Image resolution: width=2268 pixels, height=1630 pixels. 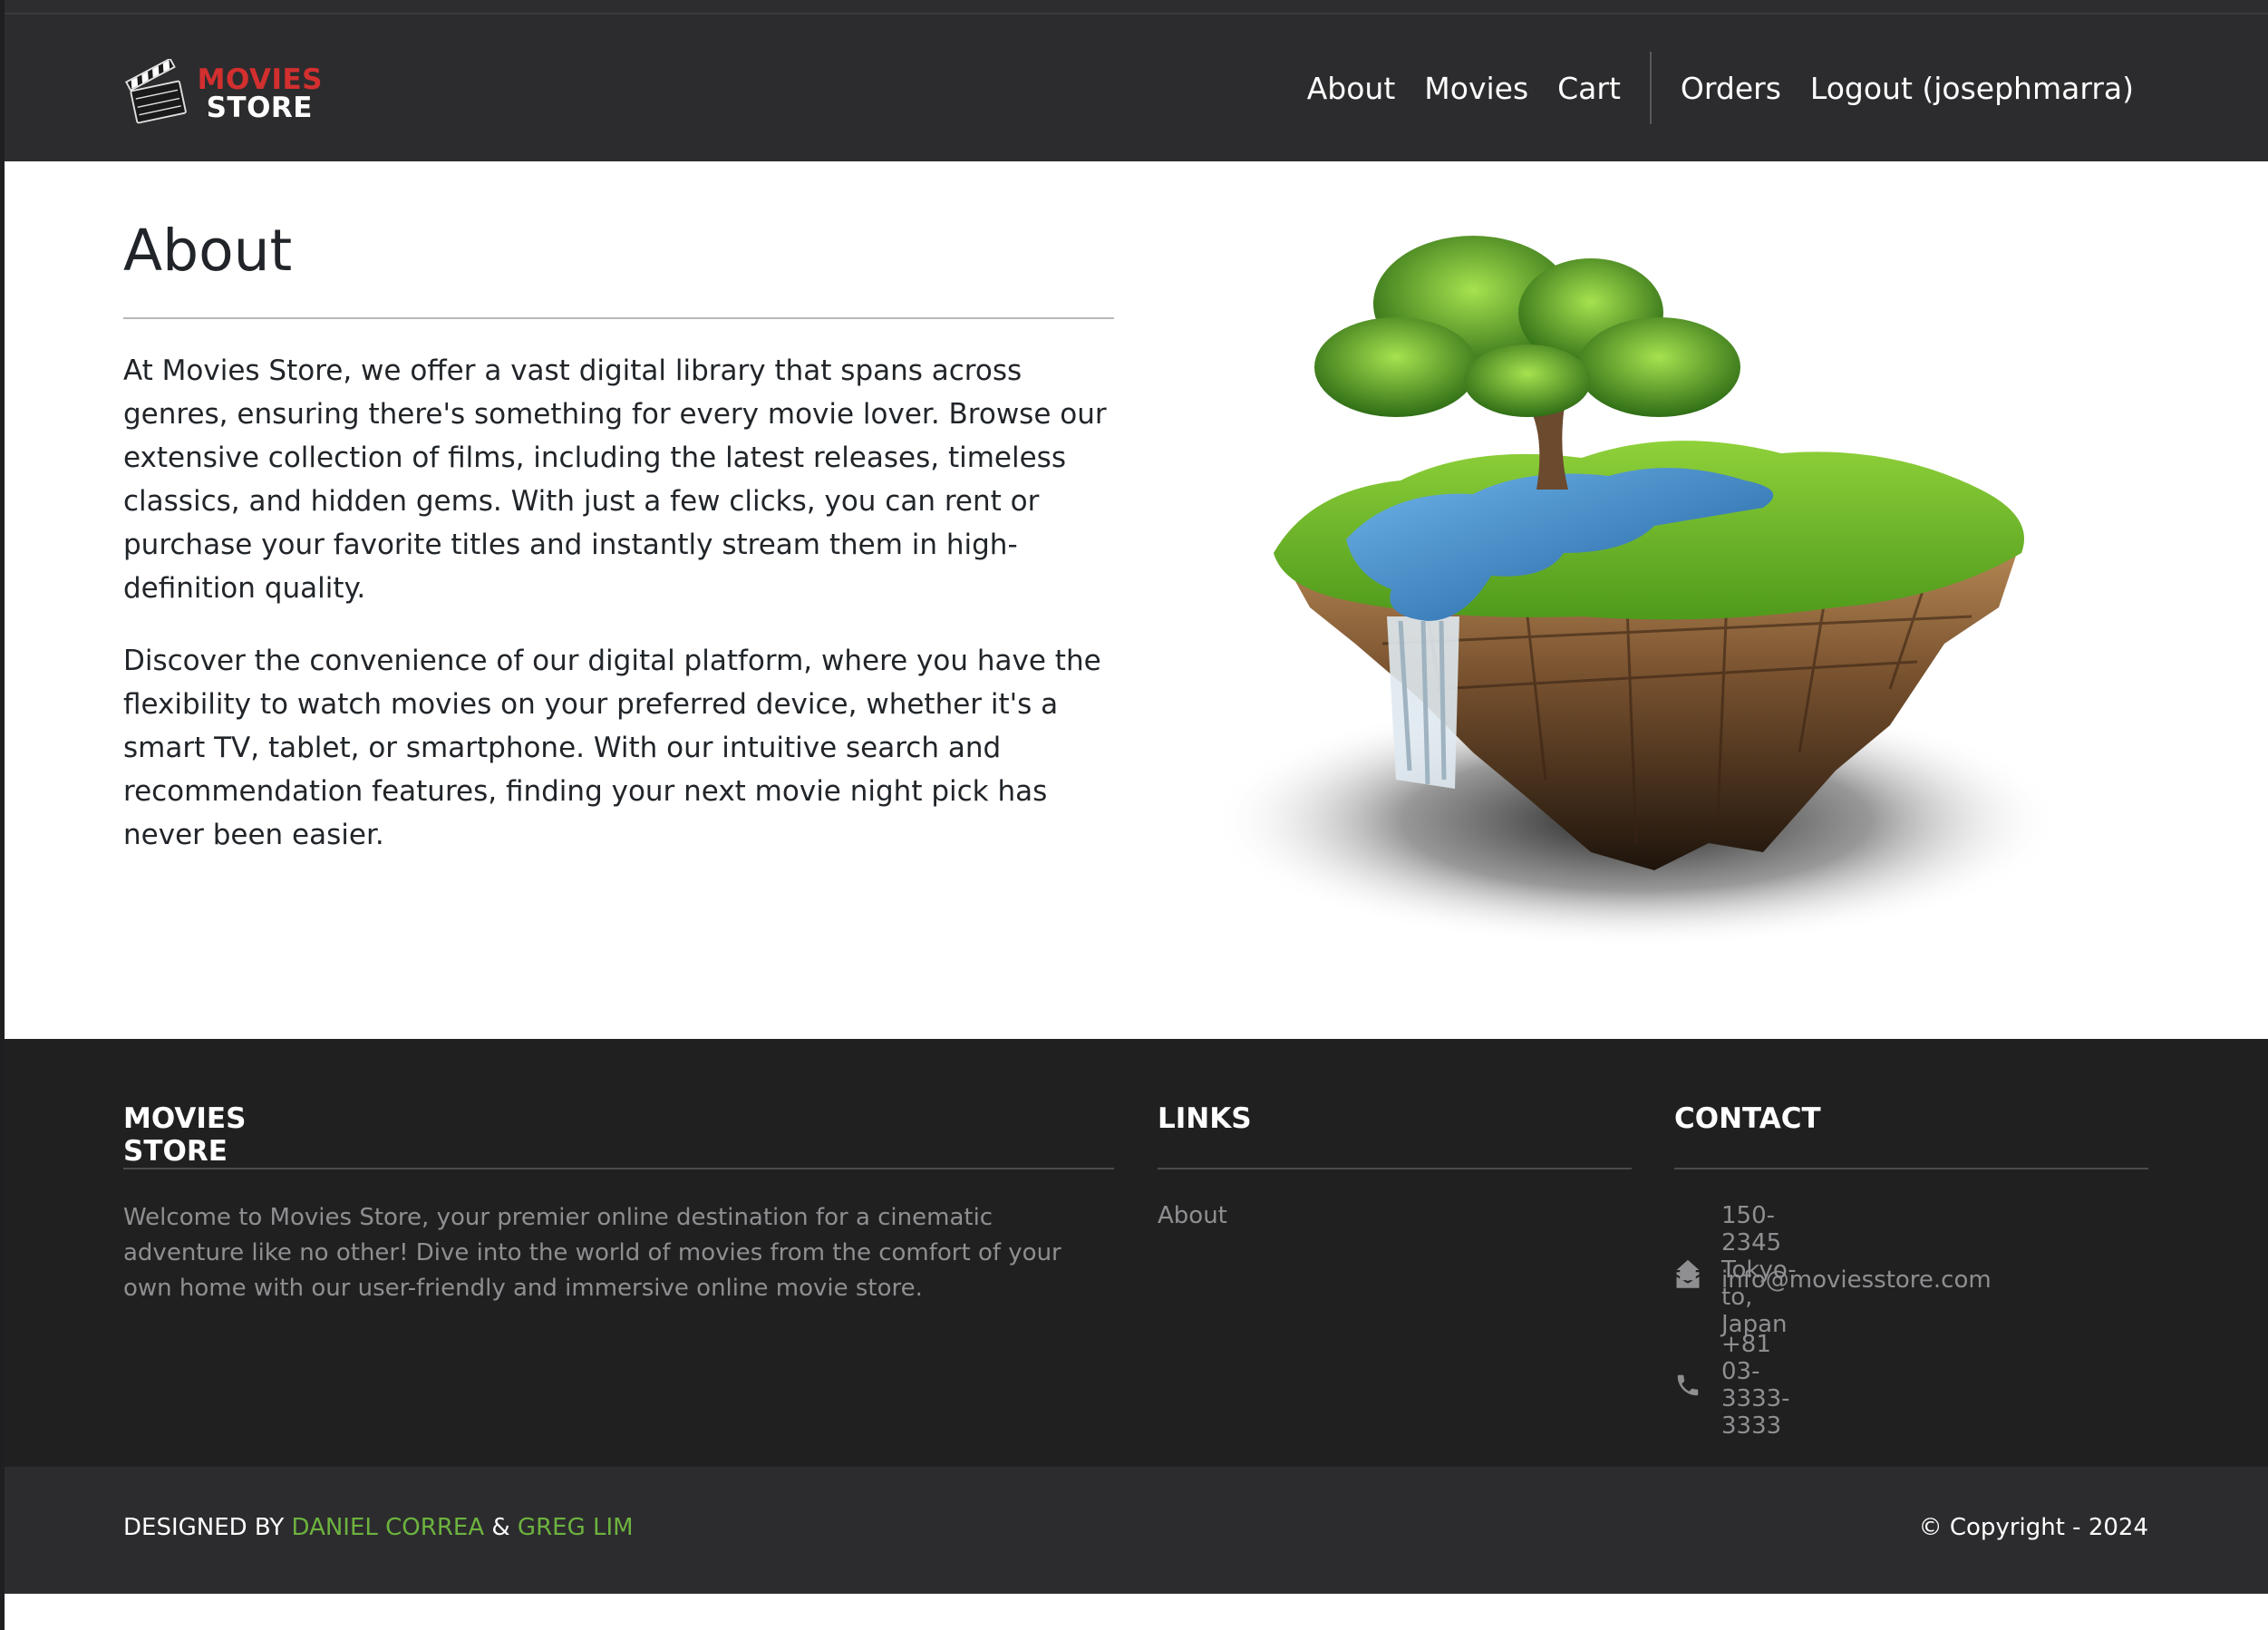 I want to click on designed-by: DESIGNED BY DANIEL CORREA & GREG LIM, so click(x=379, y=1527).